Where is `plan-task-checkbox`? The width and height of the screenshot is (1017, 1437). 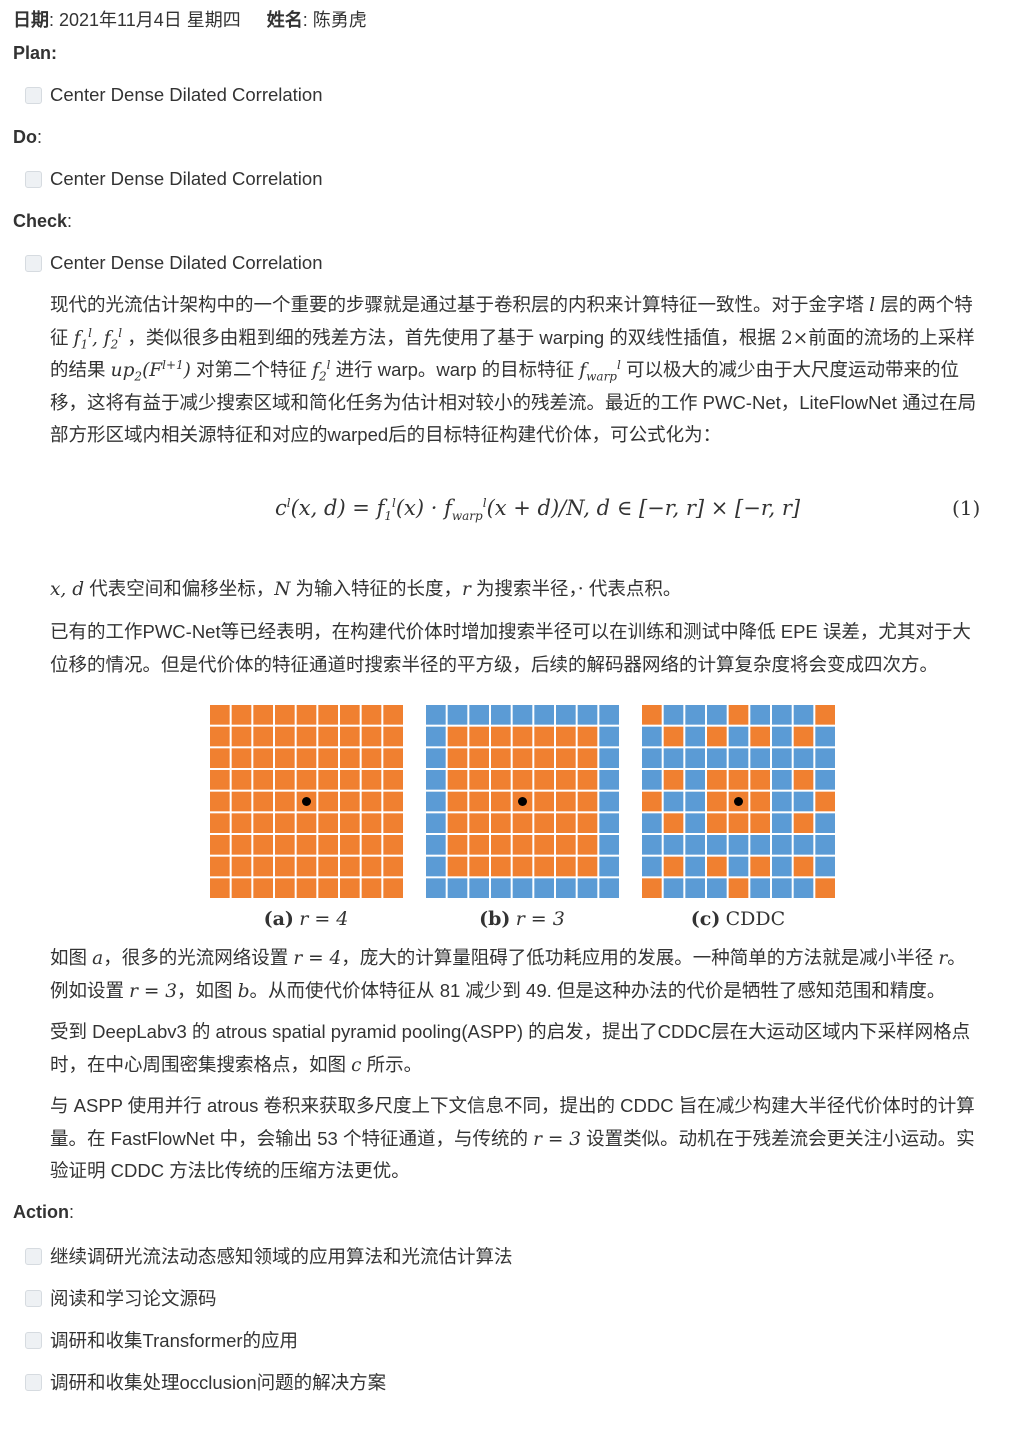
plan-task-checkbox is located at coordinates (33, 95).